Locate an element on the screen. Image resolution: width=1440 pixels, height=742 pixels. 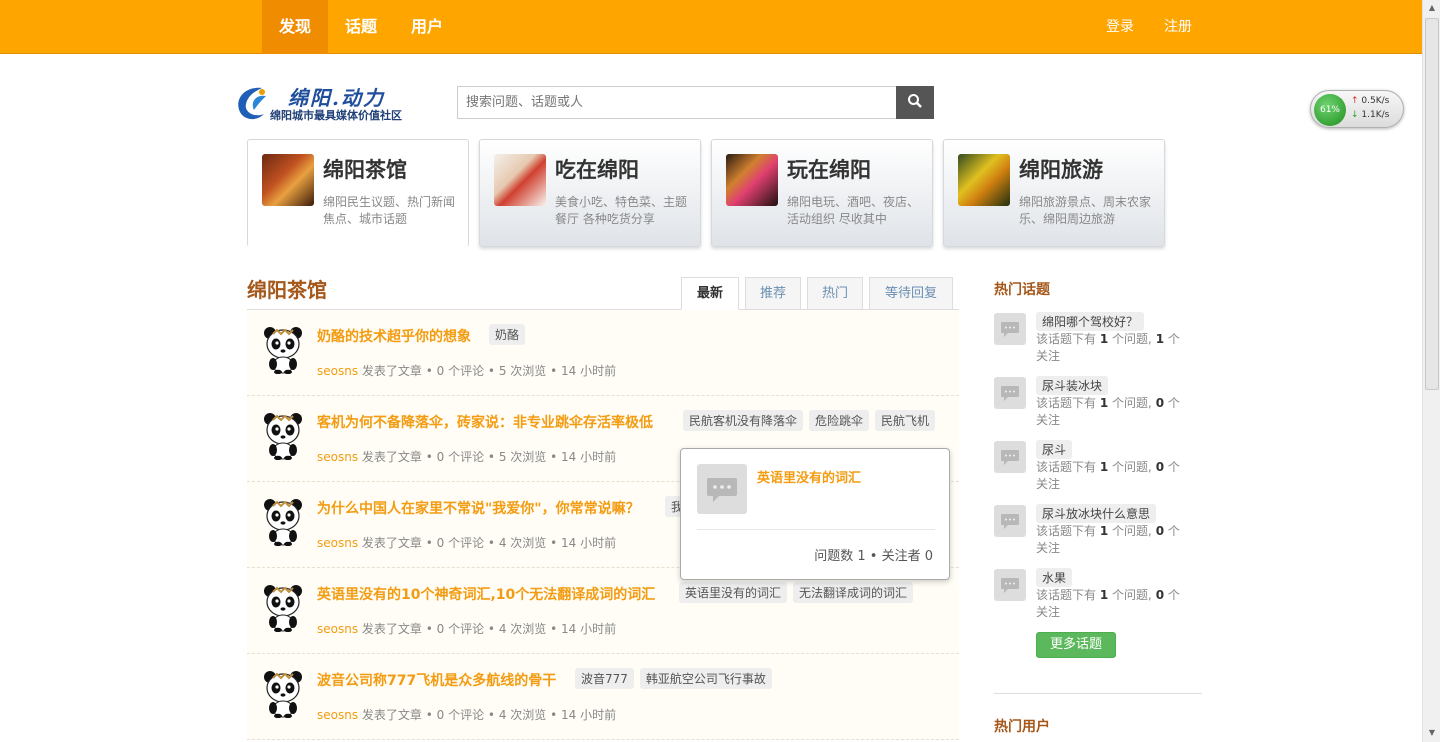
tab-latest: 最新 is located at coordinates (710, 293).